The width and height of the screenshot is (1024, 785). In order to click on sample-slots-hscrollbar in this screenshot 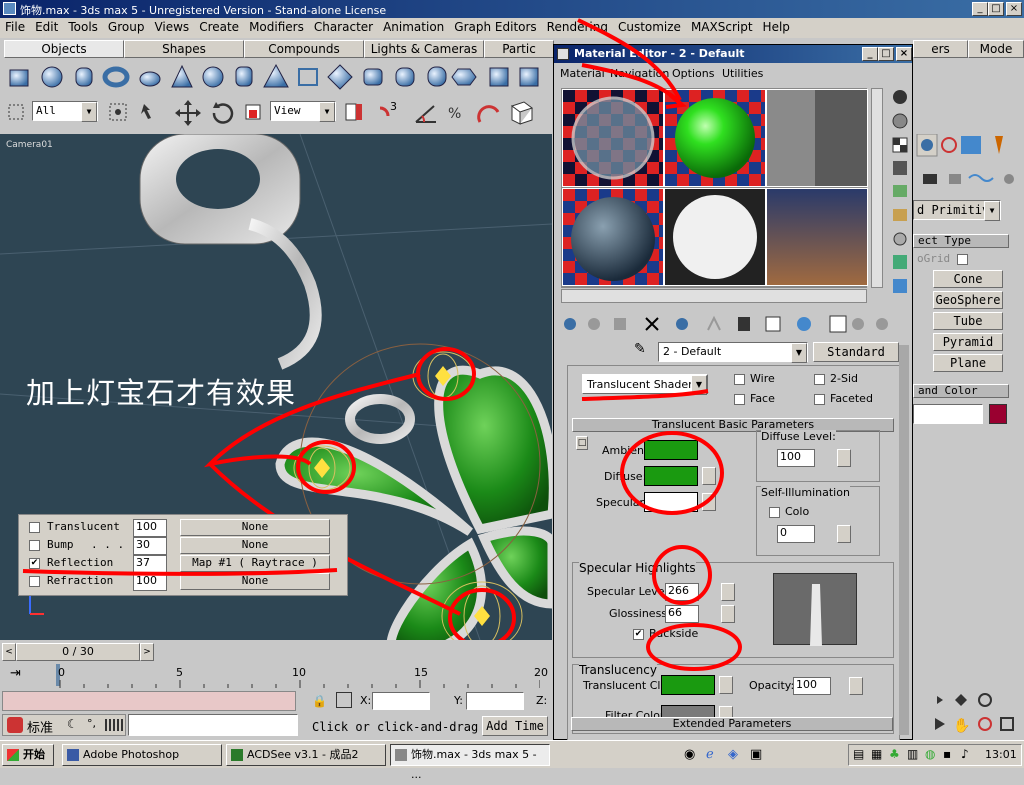, I will do `click(714, 296)`.